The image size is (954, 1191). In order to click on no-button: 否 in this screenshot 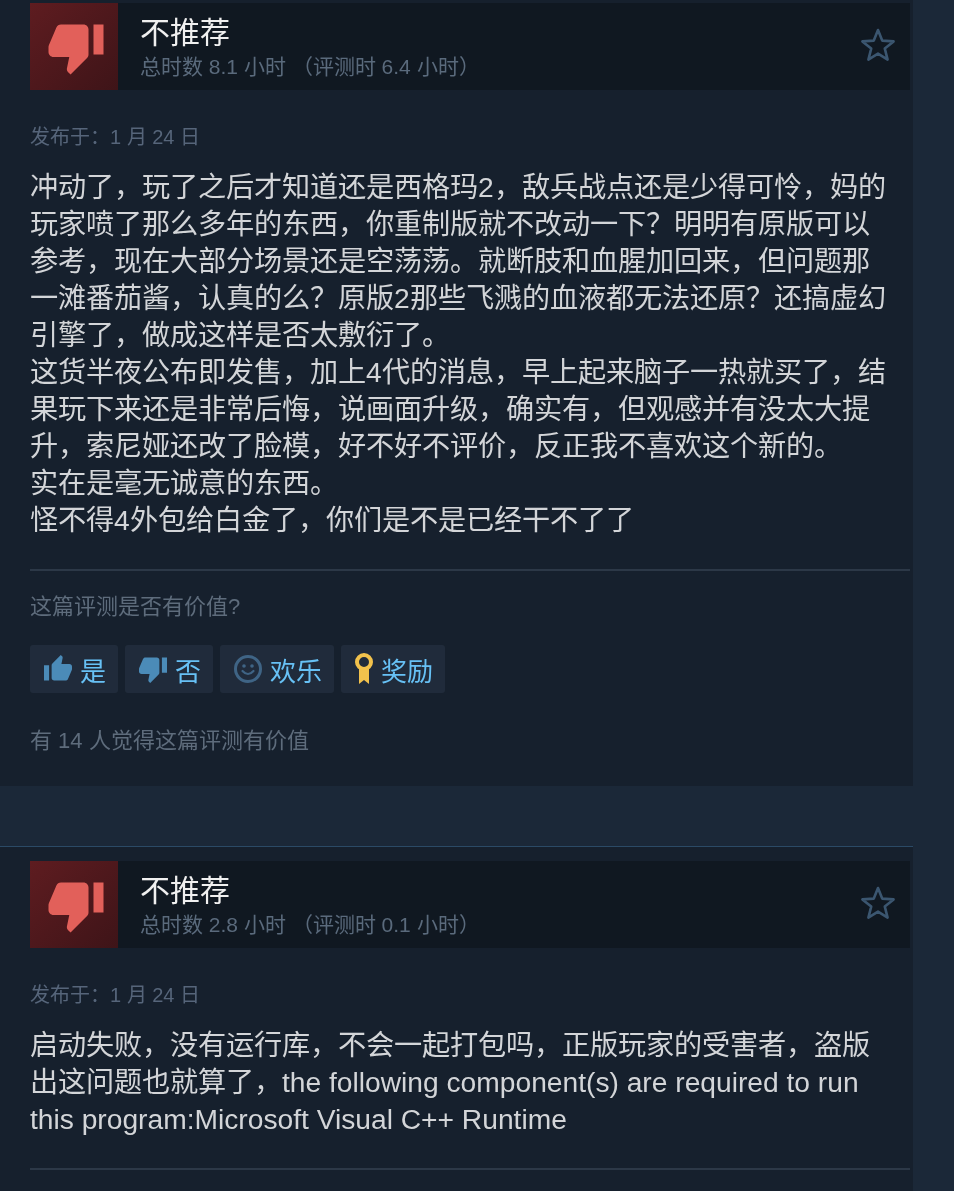, I will do `click(169, 669)`.